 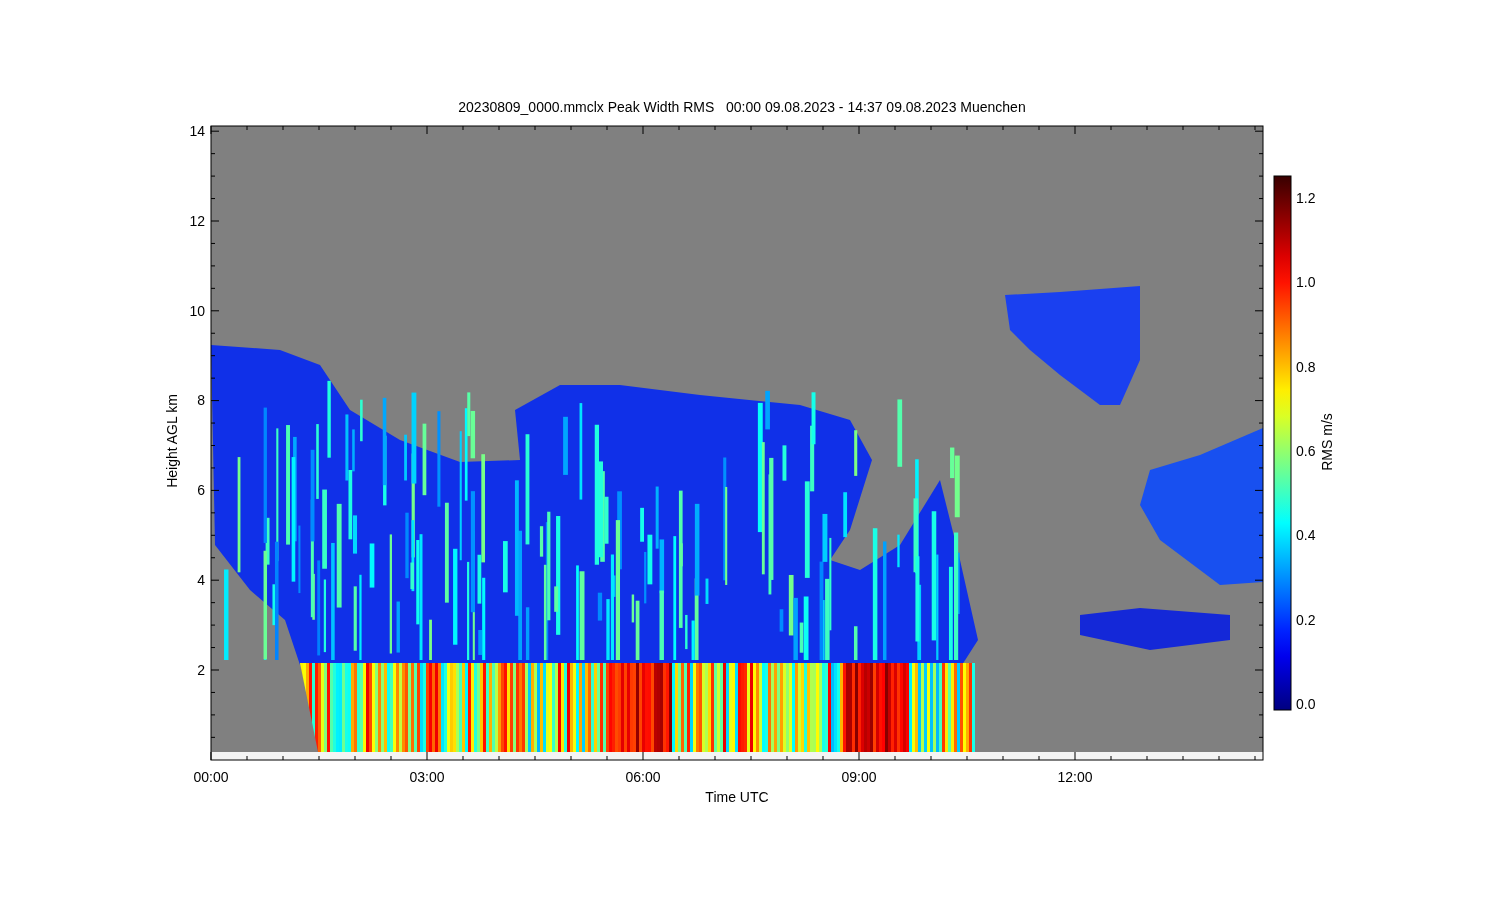 I want to click on y-tick-label: 10, so click(x=197, y=310).